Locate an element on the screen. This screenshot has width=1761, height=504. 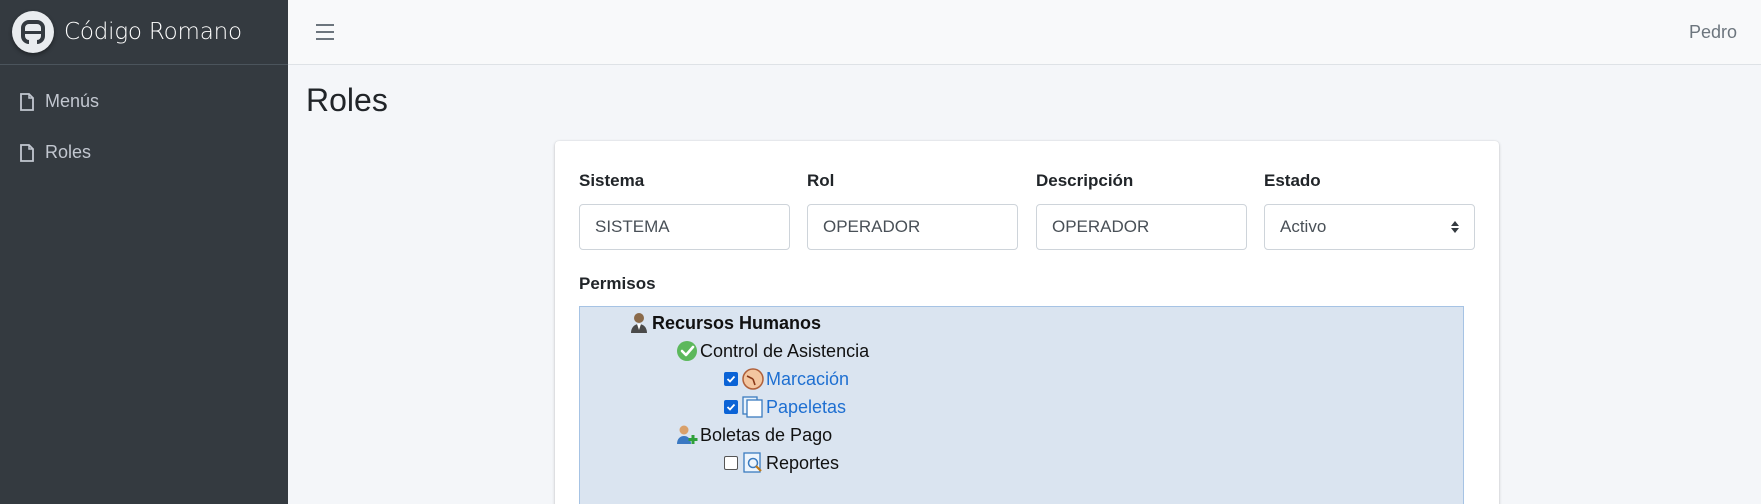
rol-input is located at coordinates (912, 227).